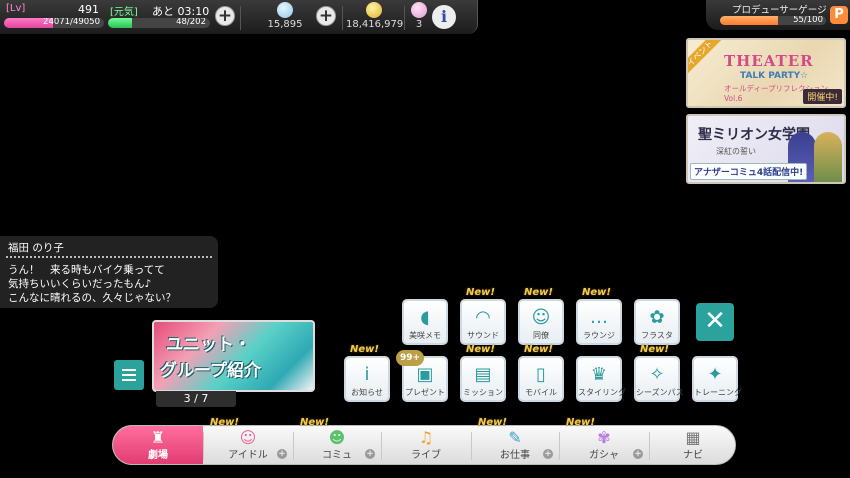  Describe the element at coordinates (657, 374) in the screenshot. I see `season-pass-icon: ✧` at that location.